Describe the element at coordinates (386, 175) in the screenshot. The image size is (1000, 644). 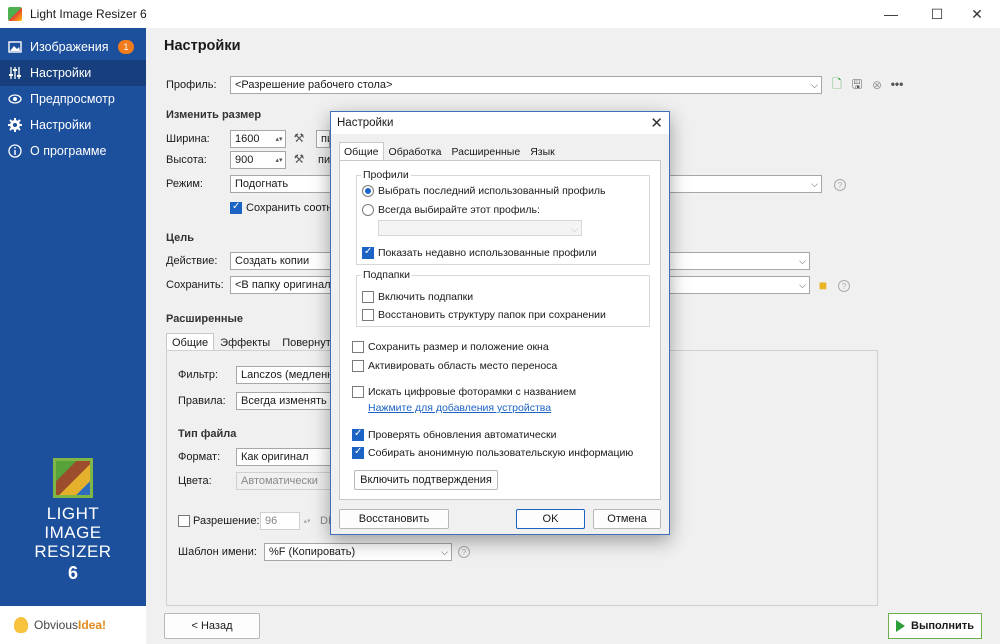
I see `profiles-group-title: Профили` at that location.